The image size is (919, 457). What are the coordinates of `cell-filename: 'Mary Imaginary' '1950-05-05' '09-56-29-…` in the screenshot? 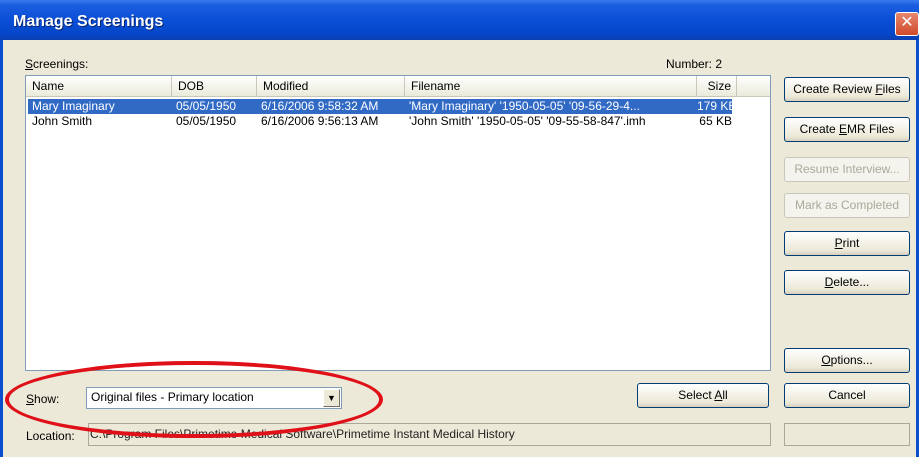 It's located at (524, 106).